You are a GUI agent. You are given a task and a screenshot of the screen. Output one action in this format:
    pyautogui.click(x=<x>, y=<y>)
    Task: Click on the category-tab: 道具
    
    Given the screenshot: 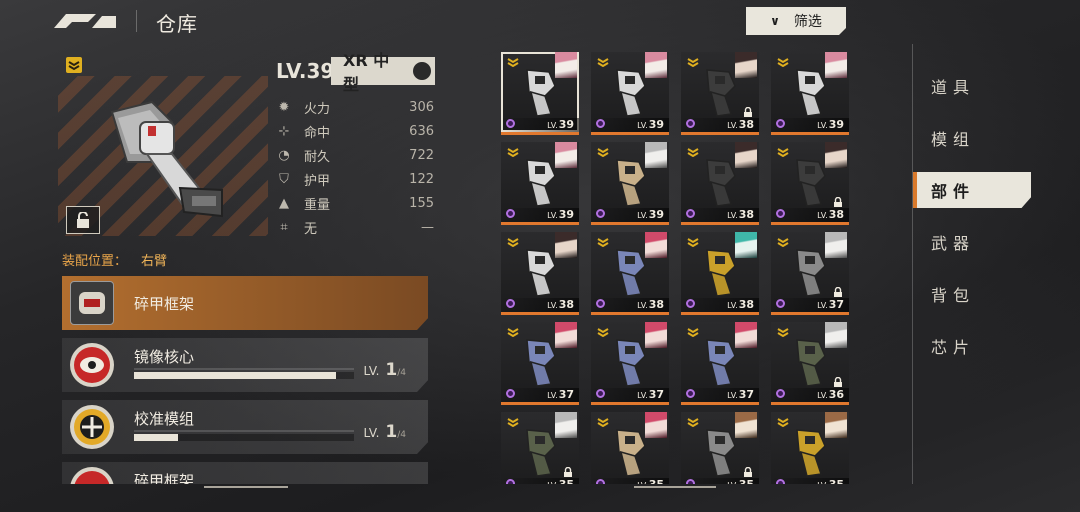 What is the action you would take?
    pyautogui.click(x=996, y=86)
    